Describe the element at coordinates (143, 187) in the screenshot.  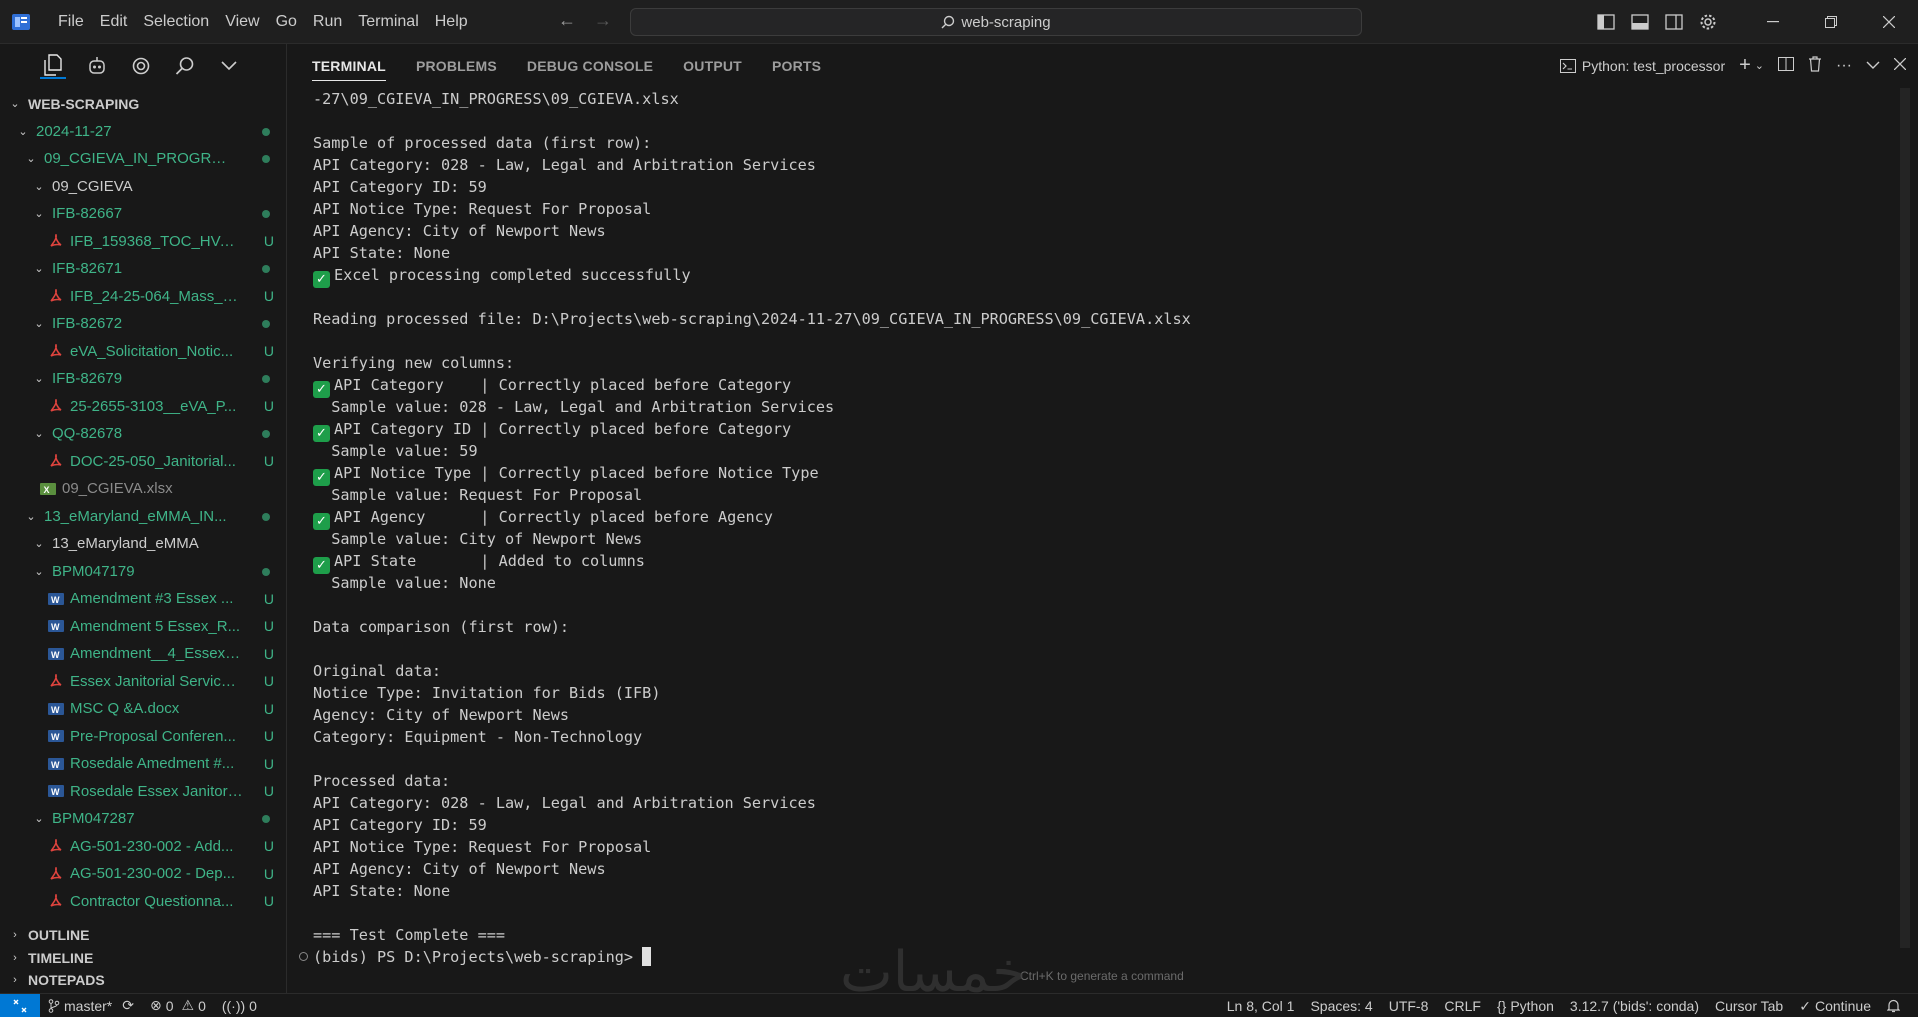
I see `tree-folder: ⌄ 09_CGIEVA` at that location.